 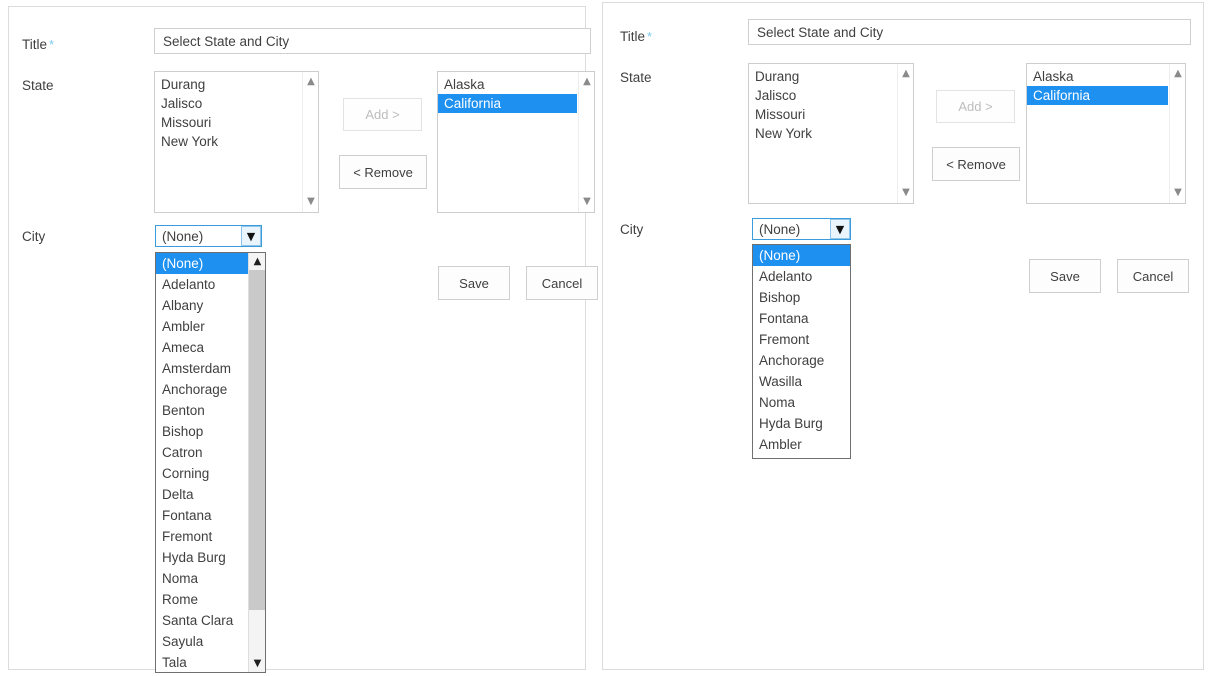 I want to click on dropdown-option: Rome, so click(x=202, y=599).